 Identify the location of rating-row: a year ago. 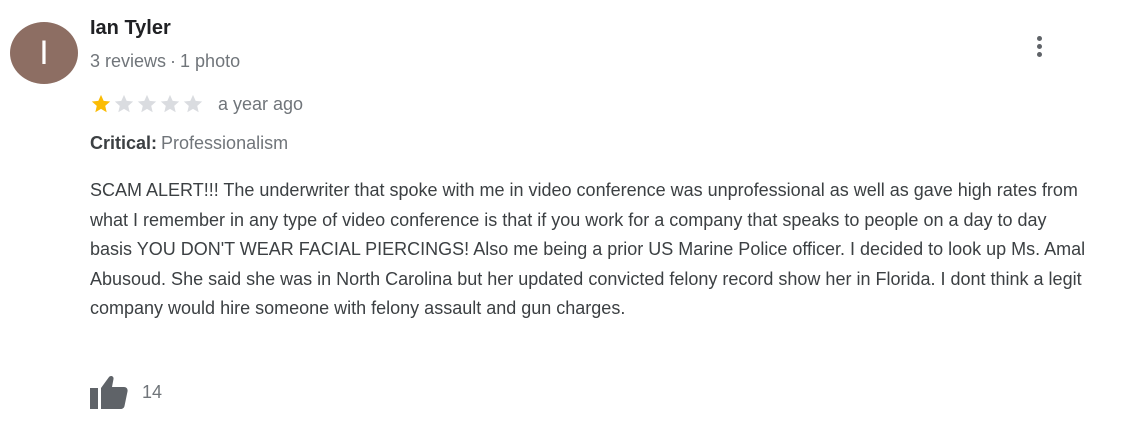
(196, 104).